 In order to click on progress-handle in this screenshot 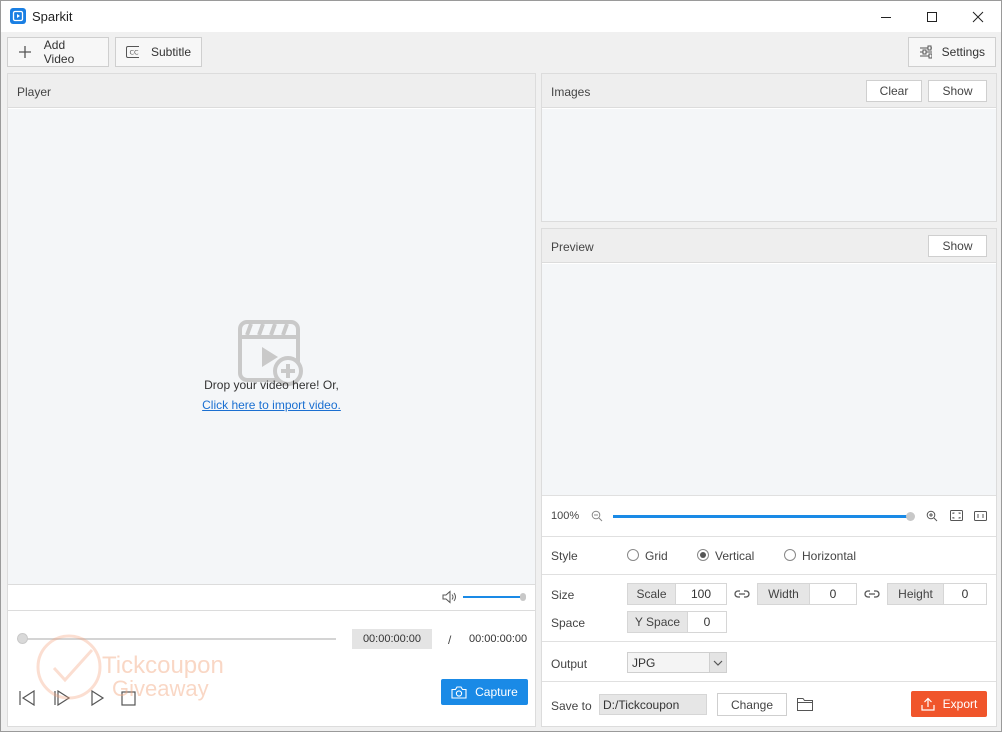, I will do `click(22, 638)`.